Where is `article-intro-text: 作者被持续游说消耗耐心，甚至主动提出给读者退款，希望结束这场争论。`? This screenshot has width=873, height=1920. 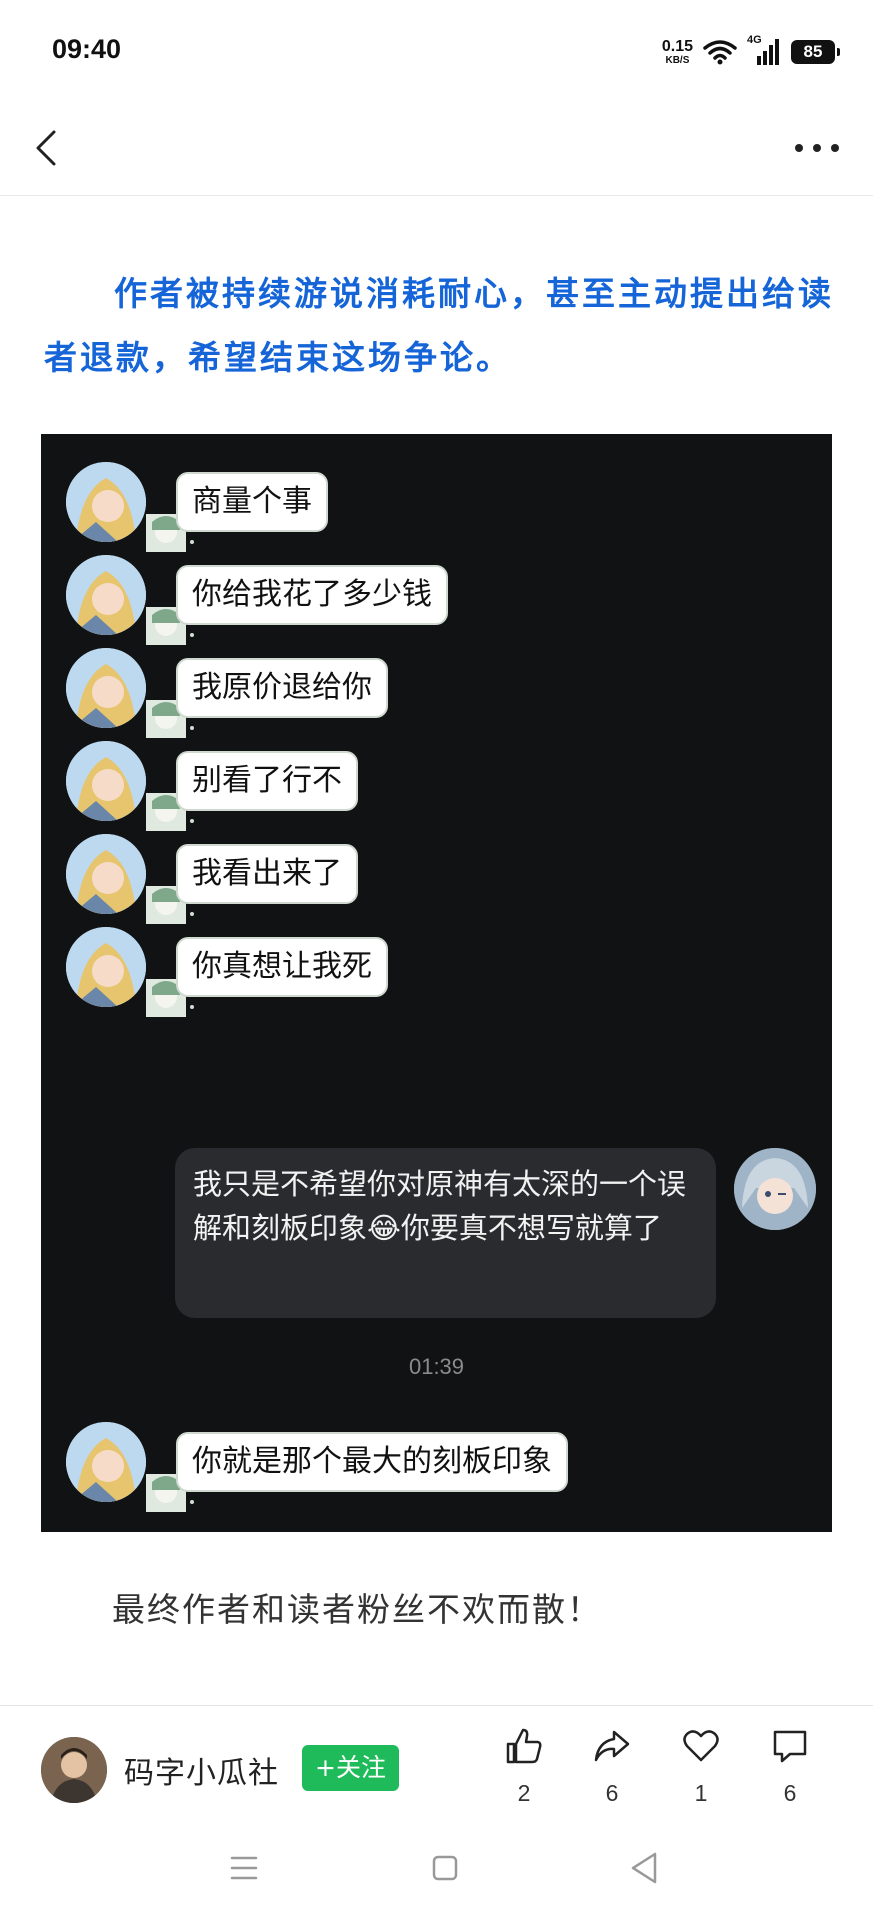
article-intro-text: 作者被持续游说消耗耐心，甚至主动提出给读者退款，希望结束这场争论。 is located at coordinates (439, 325).